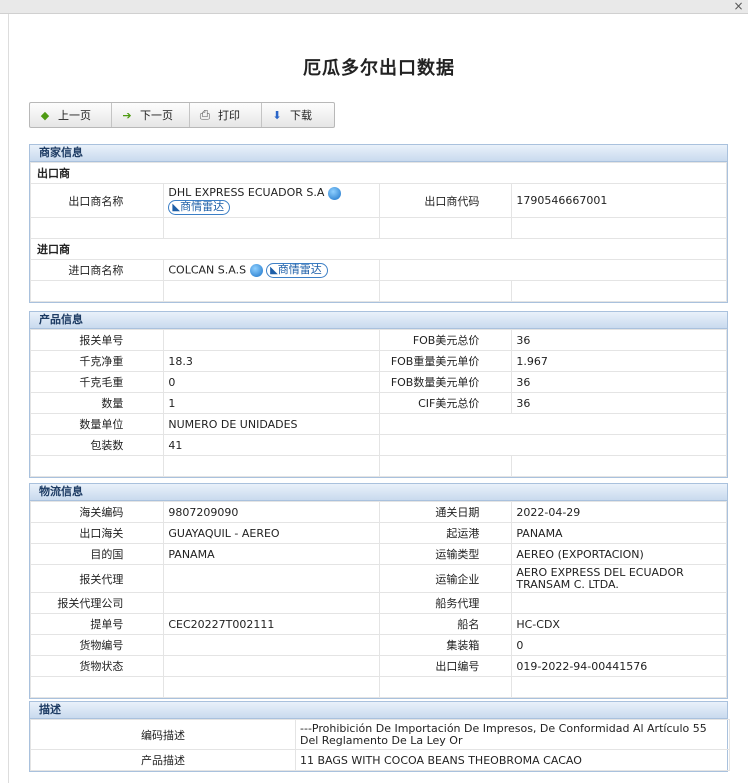 This screenshot has height=783, width=748. Describe the element at coordinates (738, 6) in the screenshot. I see `close-icon: ×` at that location.